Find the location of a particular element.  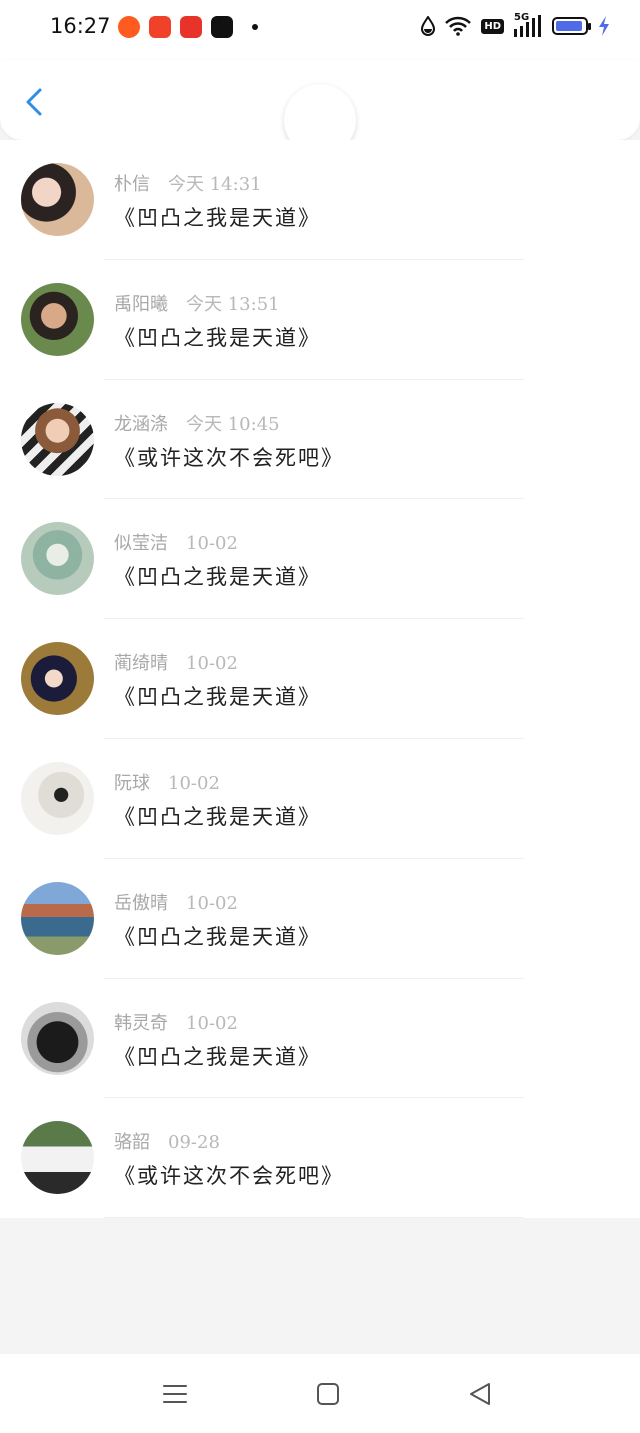

menu-icon is located at coordinates (175, 1394).